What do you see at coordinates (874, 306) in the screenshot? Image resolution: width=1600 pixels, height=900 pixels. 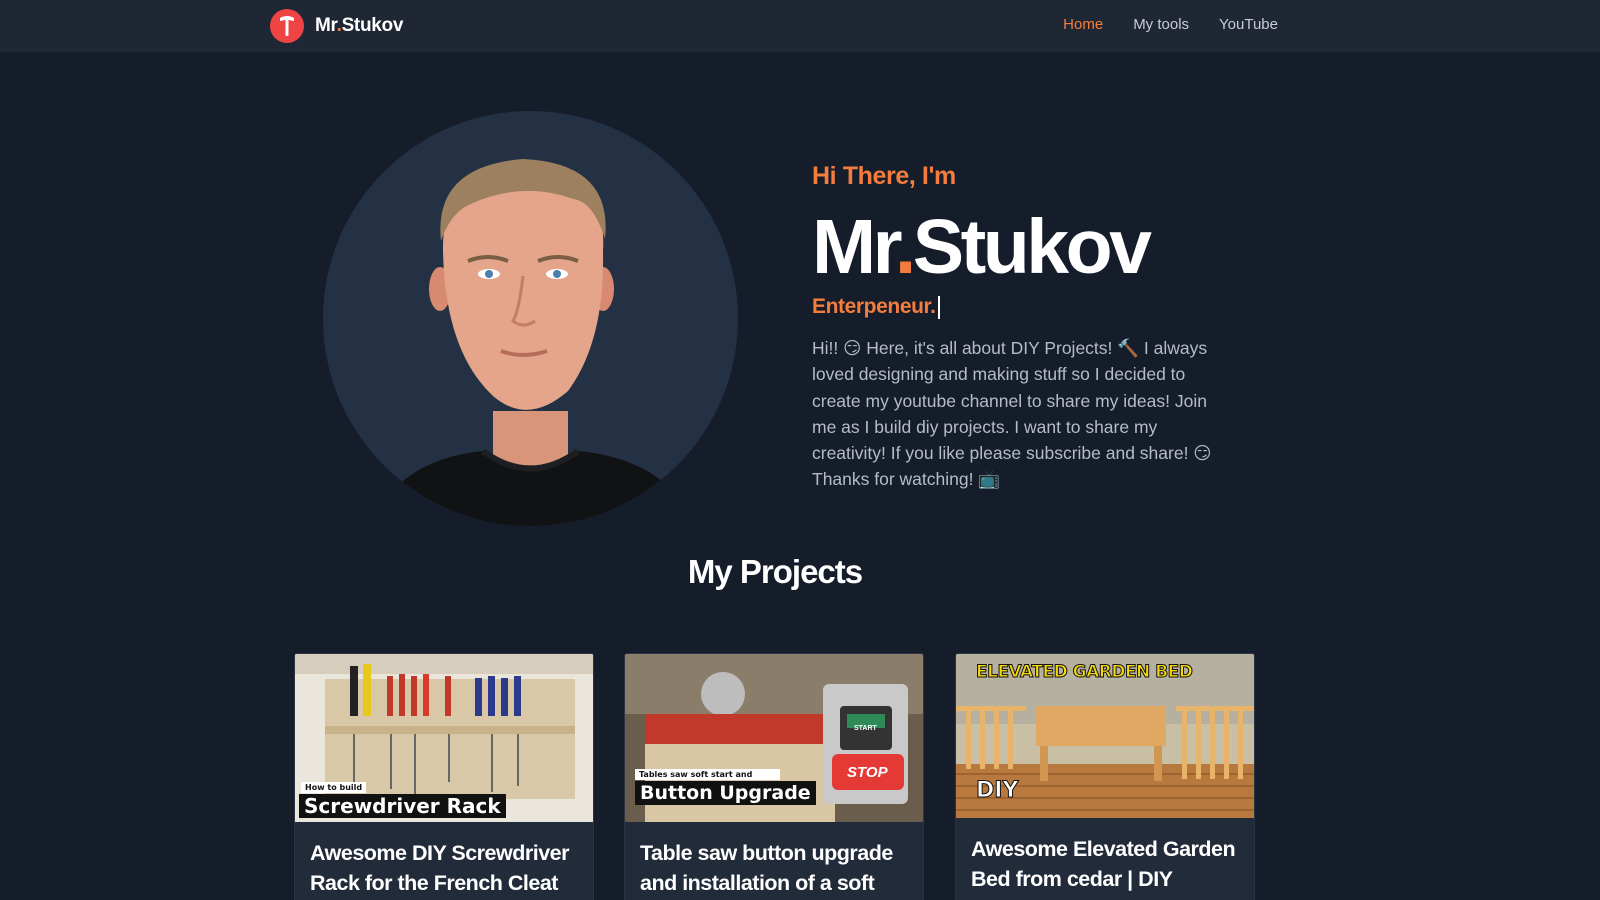 I see `hero-role-text: Enterpeneur.` at bounding box center [874, 306].